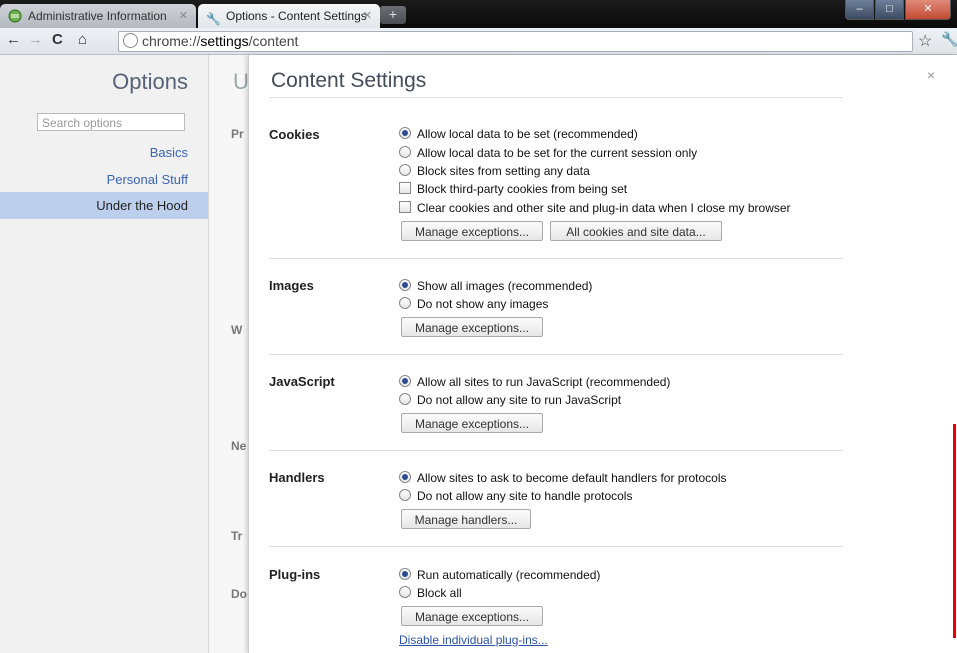 This screenshot has height=653, width=957. Describe the element at coordinates (483, 304) in the screenshot. I see `option-label: Do not show any images` at that location.